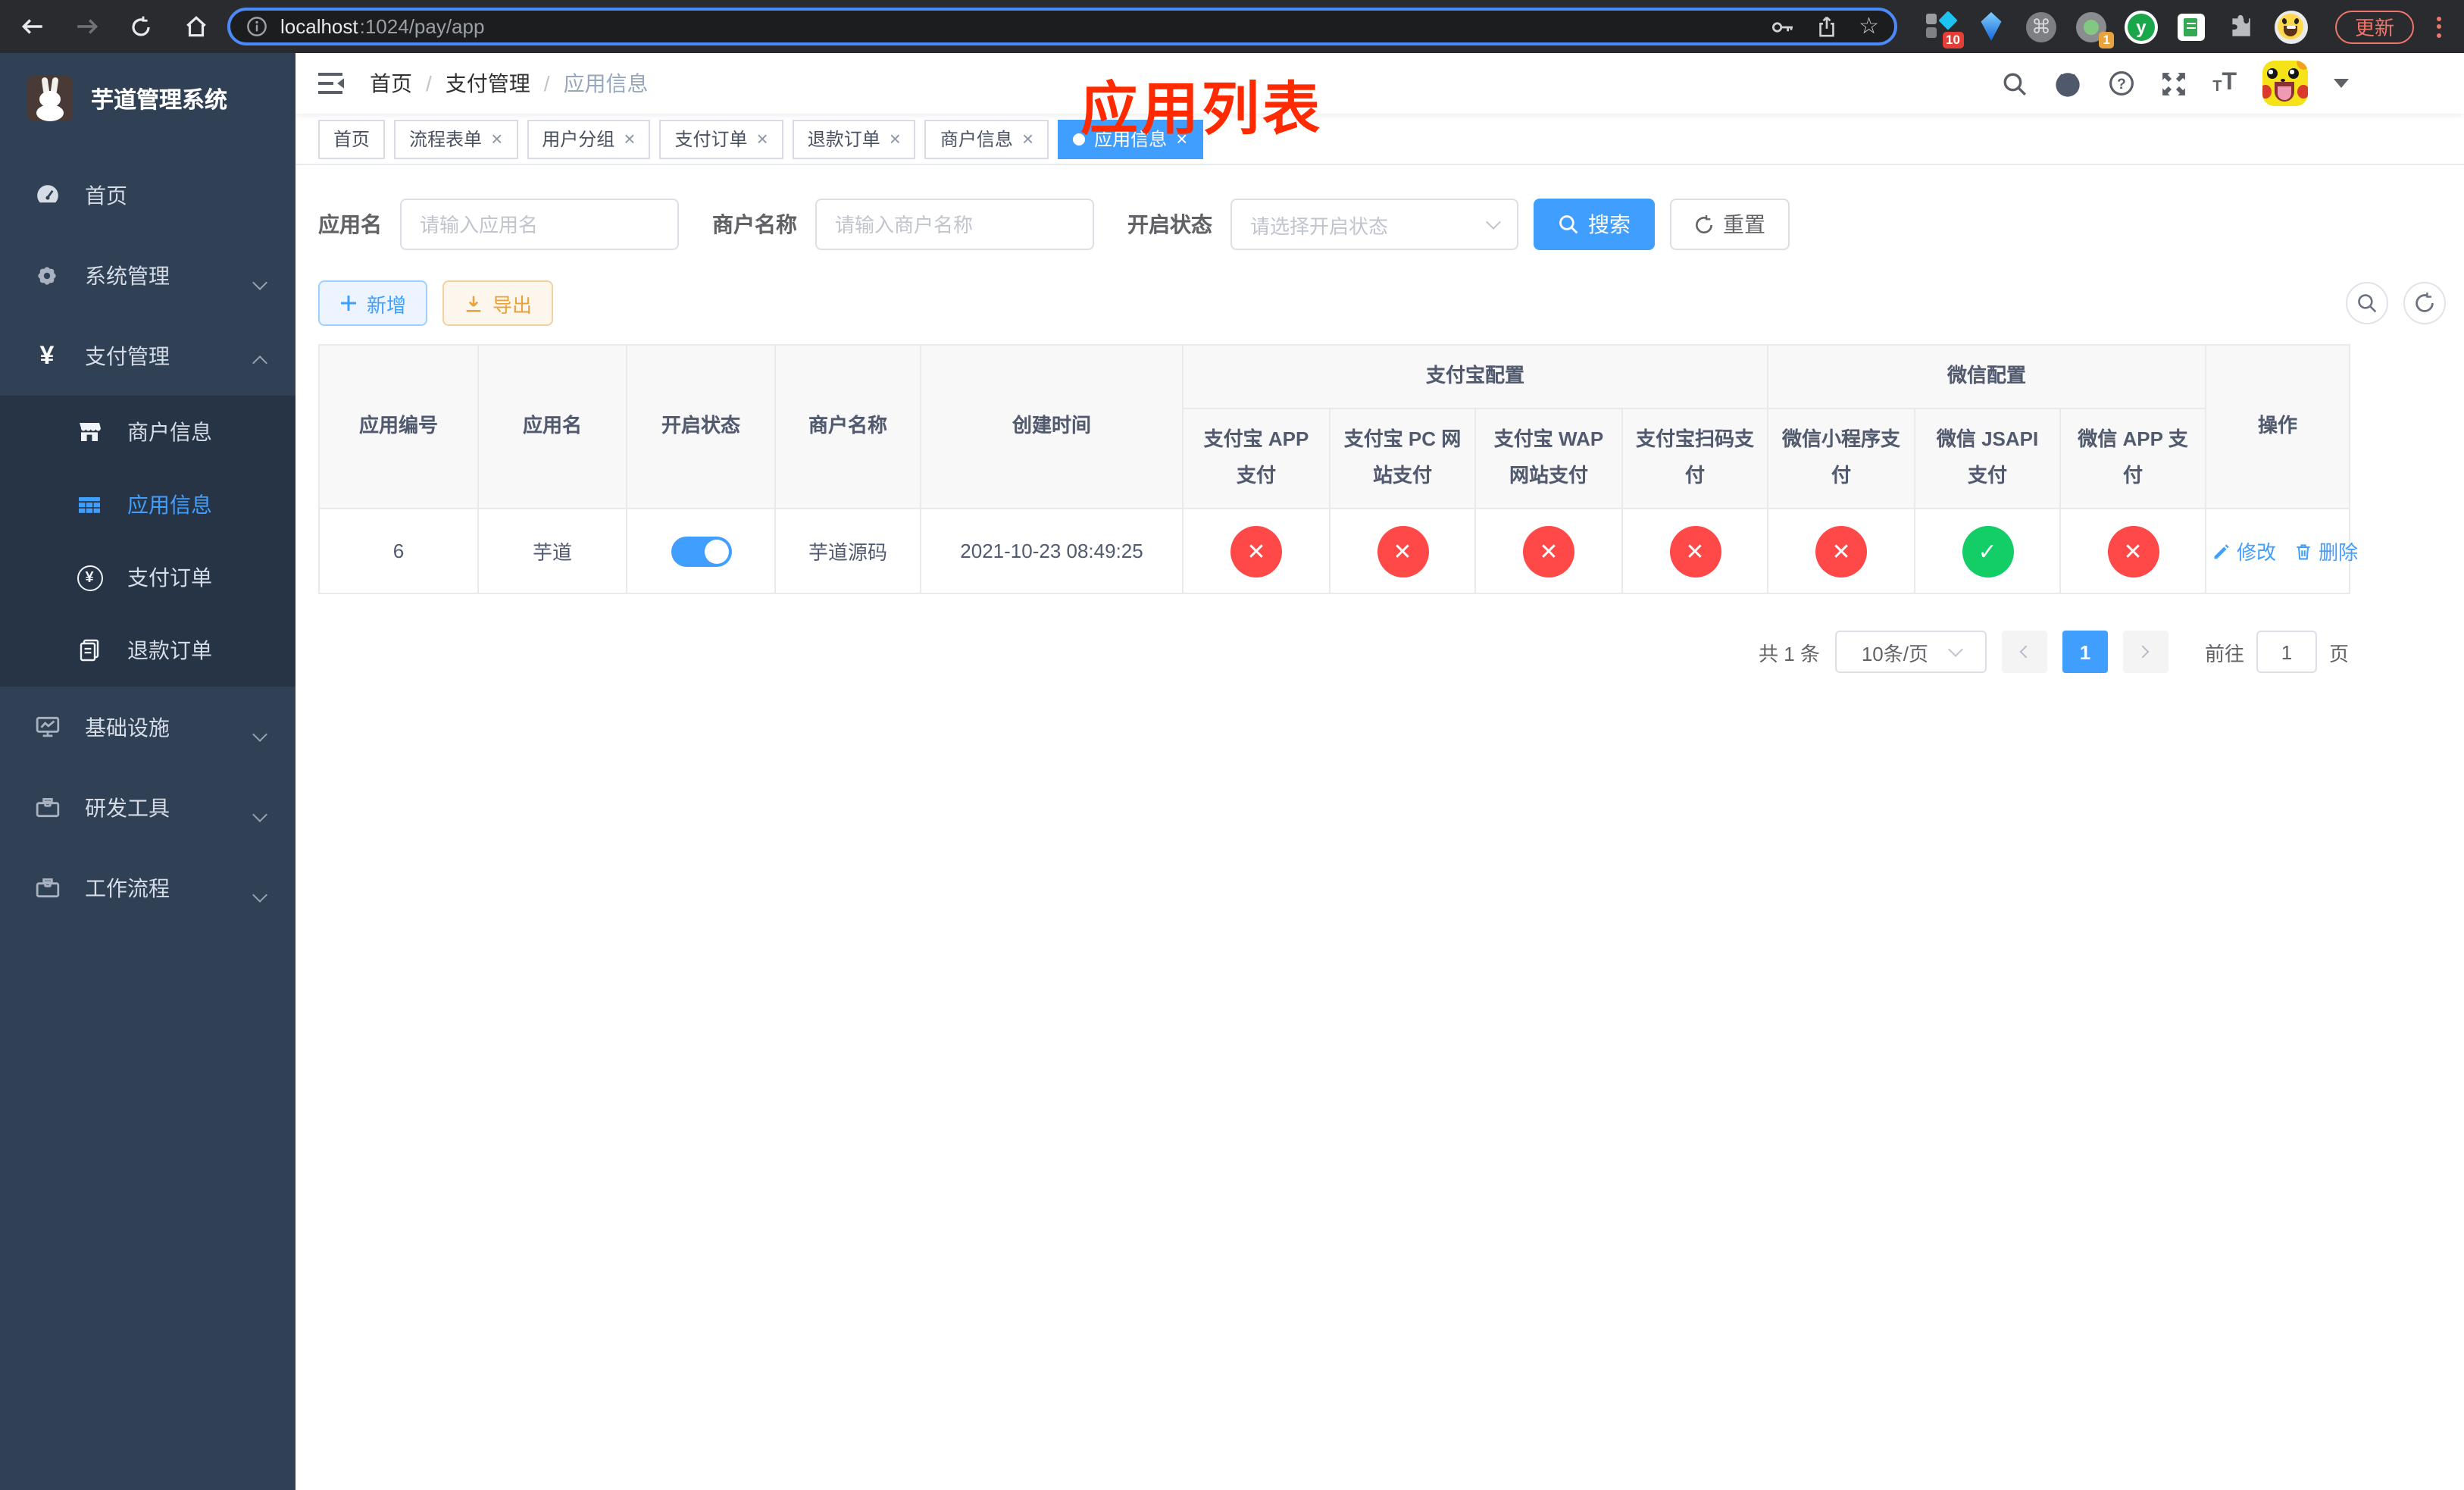  Describe the element at coordinates (1374, 224) in the screenshot. I see `status-select: 请选择开启状态` at that location.